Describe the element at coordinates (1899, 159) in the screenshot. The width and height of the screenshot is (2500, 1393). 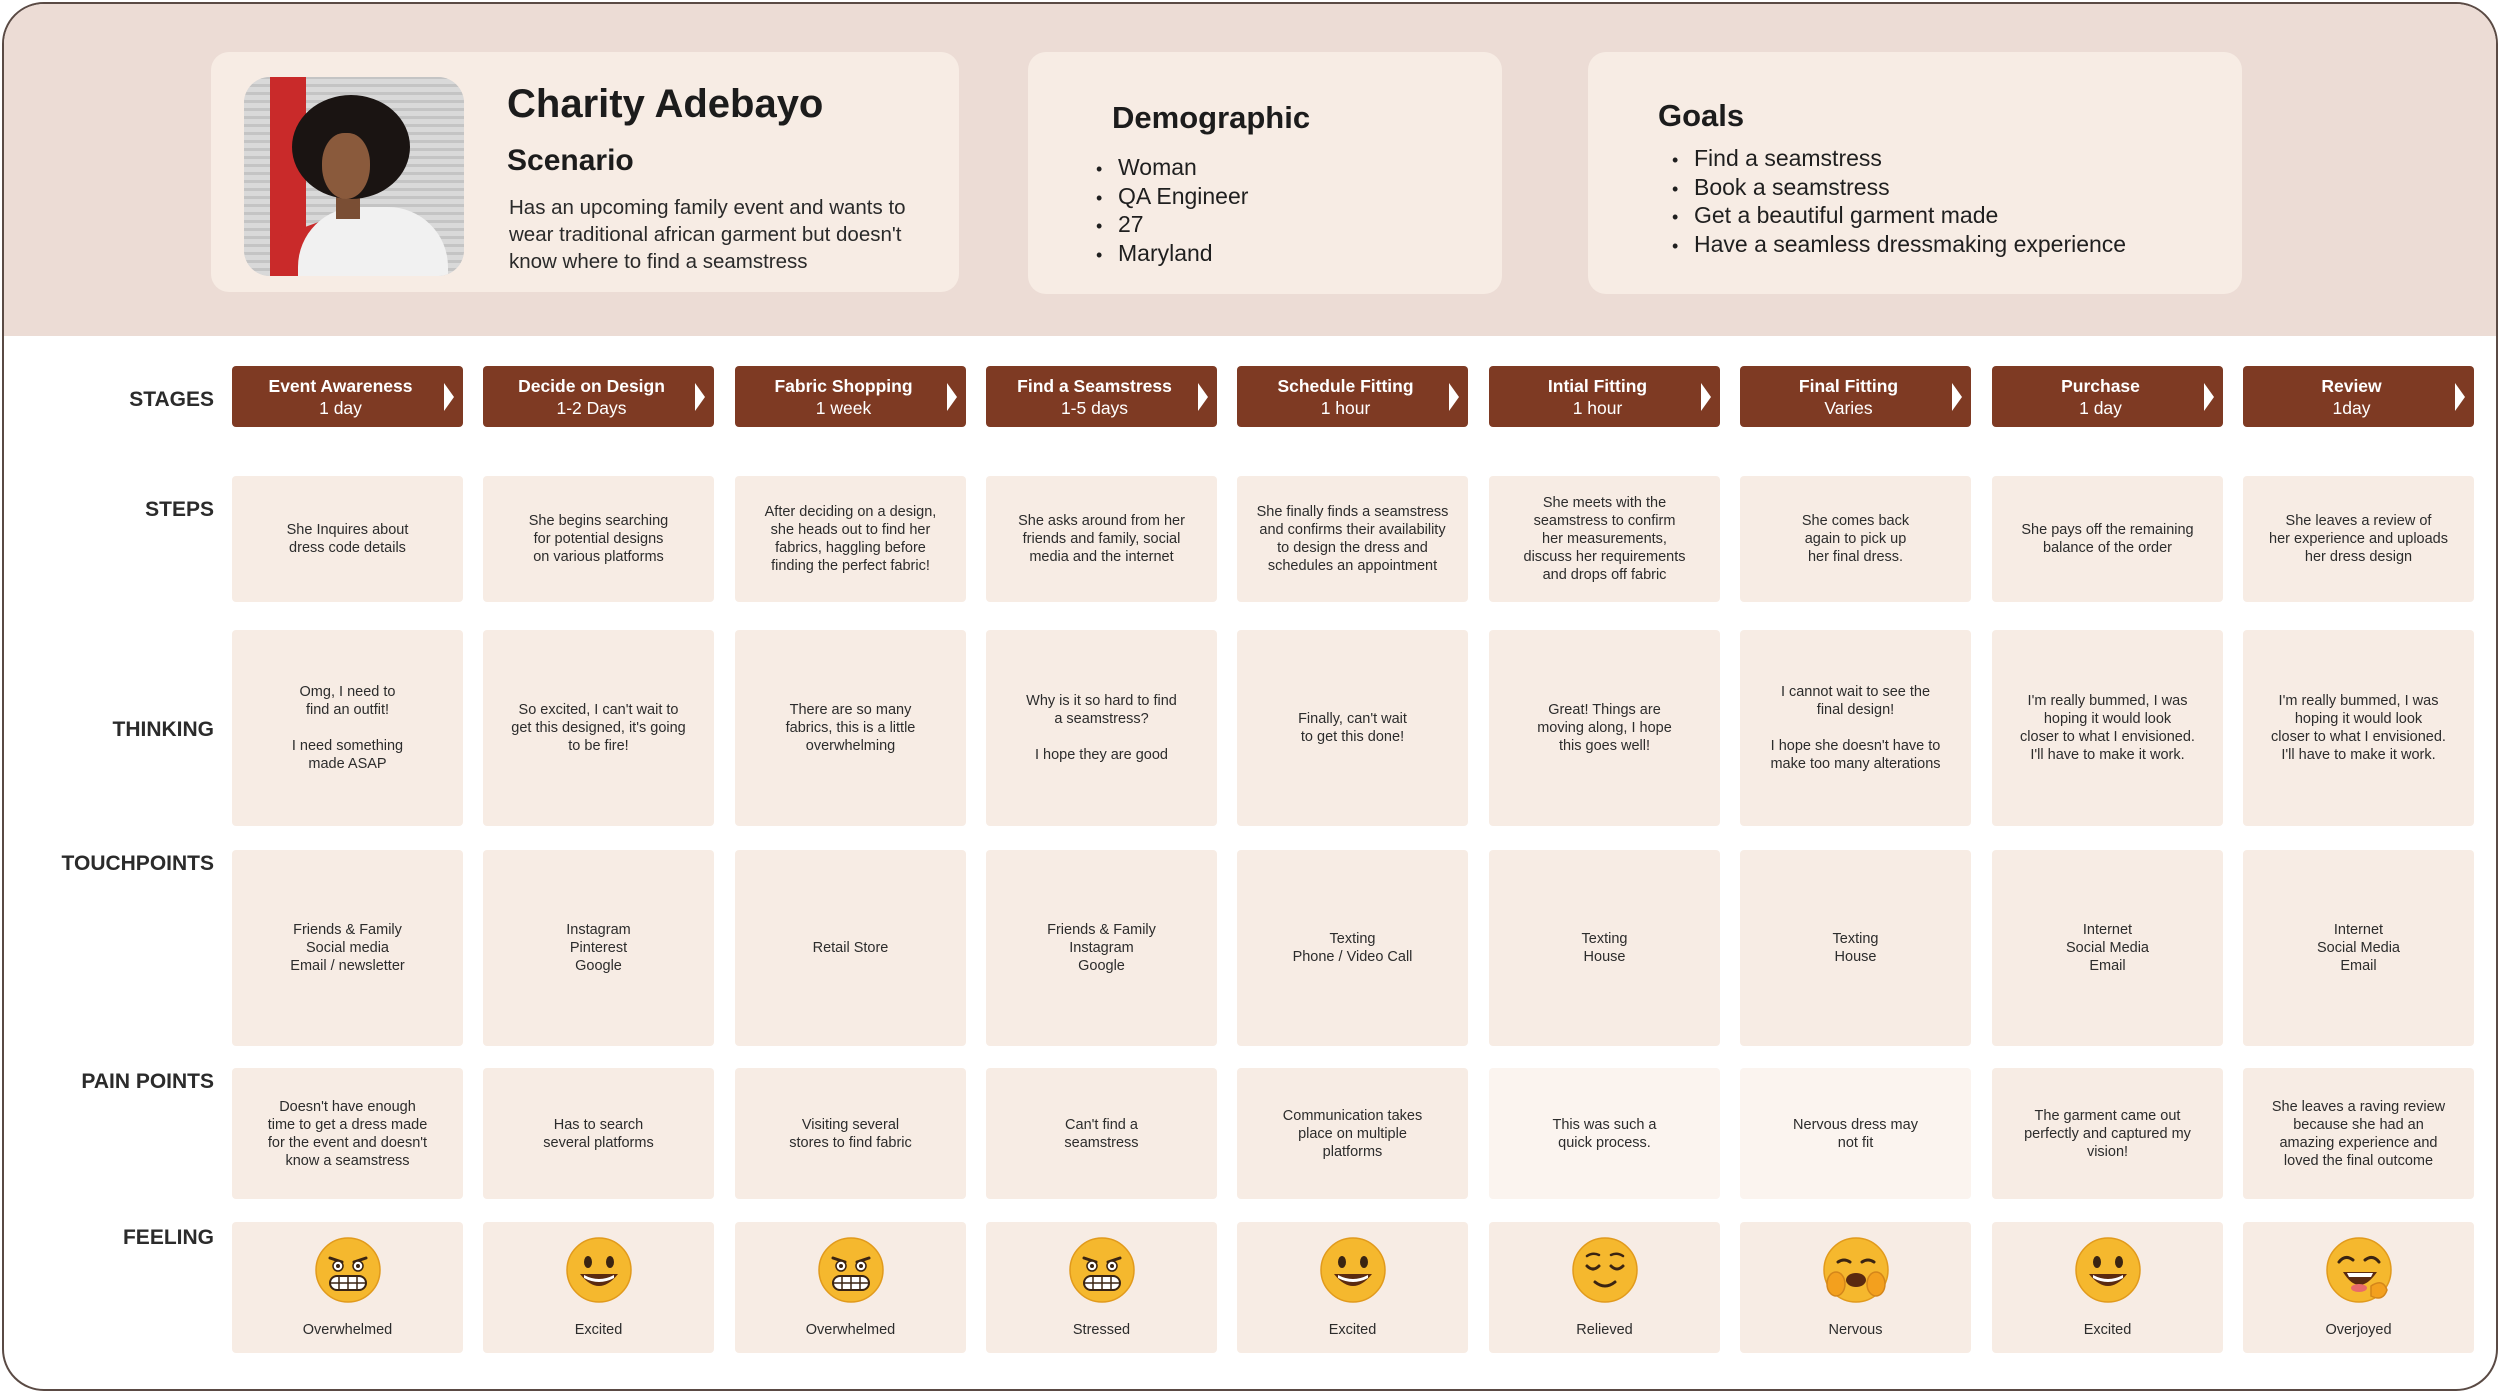
I see `goal-item: Find a seamstress` at that location.